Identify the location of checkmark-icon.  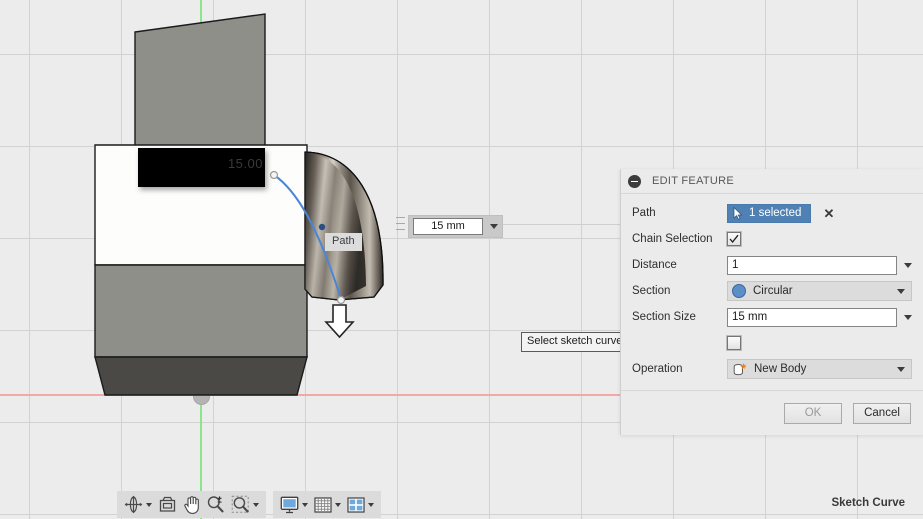
(734, 239).